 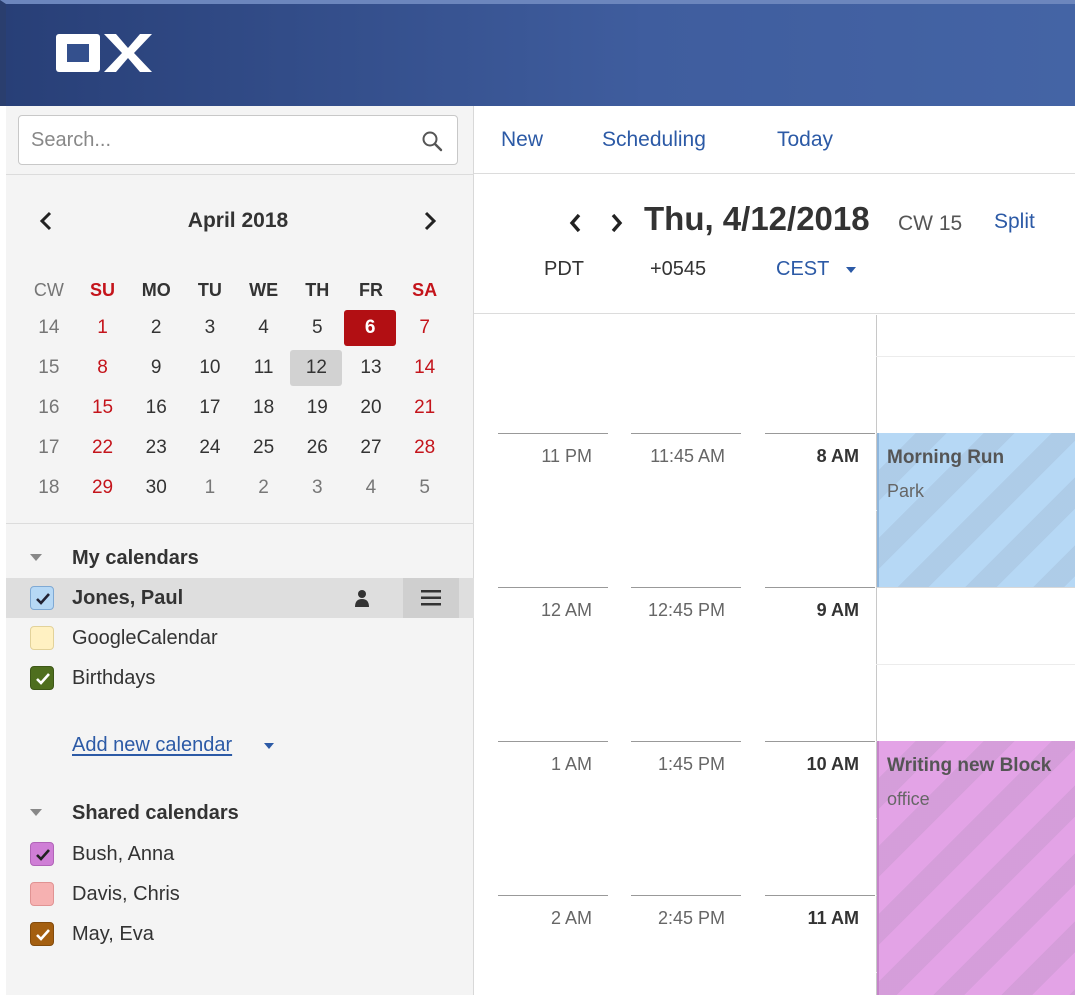 I want to click on calendar-name: Birthdays, so click(x=114, y=678).